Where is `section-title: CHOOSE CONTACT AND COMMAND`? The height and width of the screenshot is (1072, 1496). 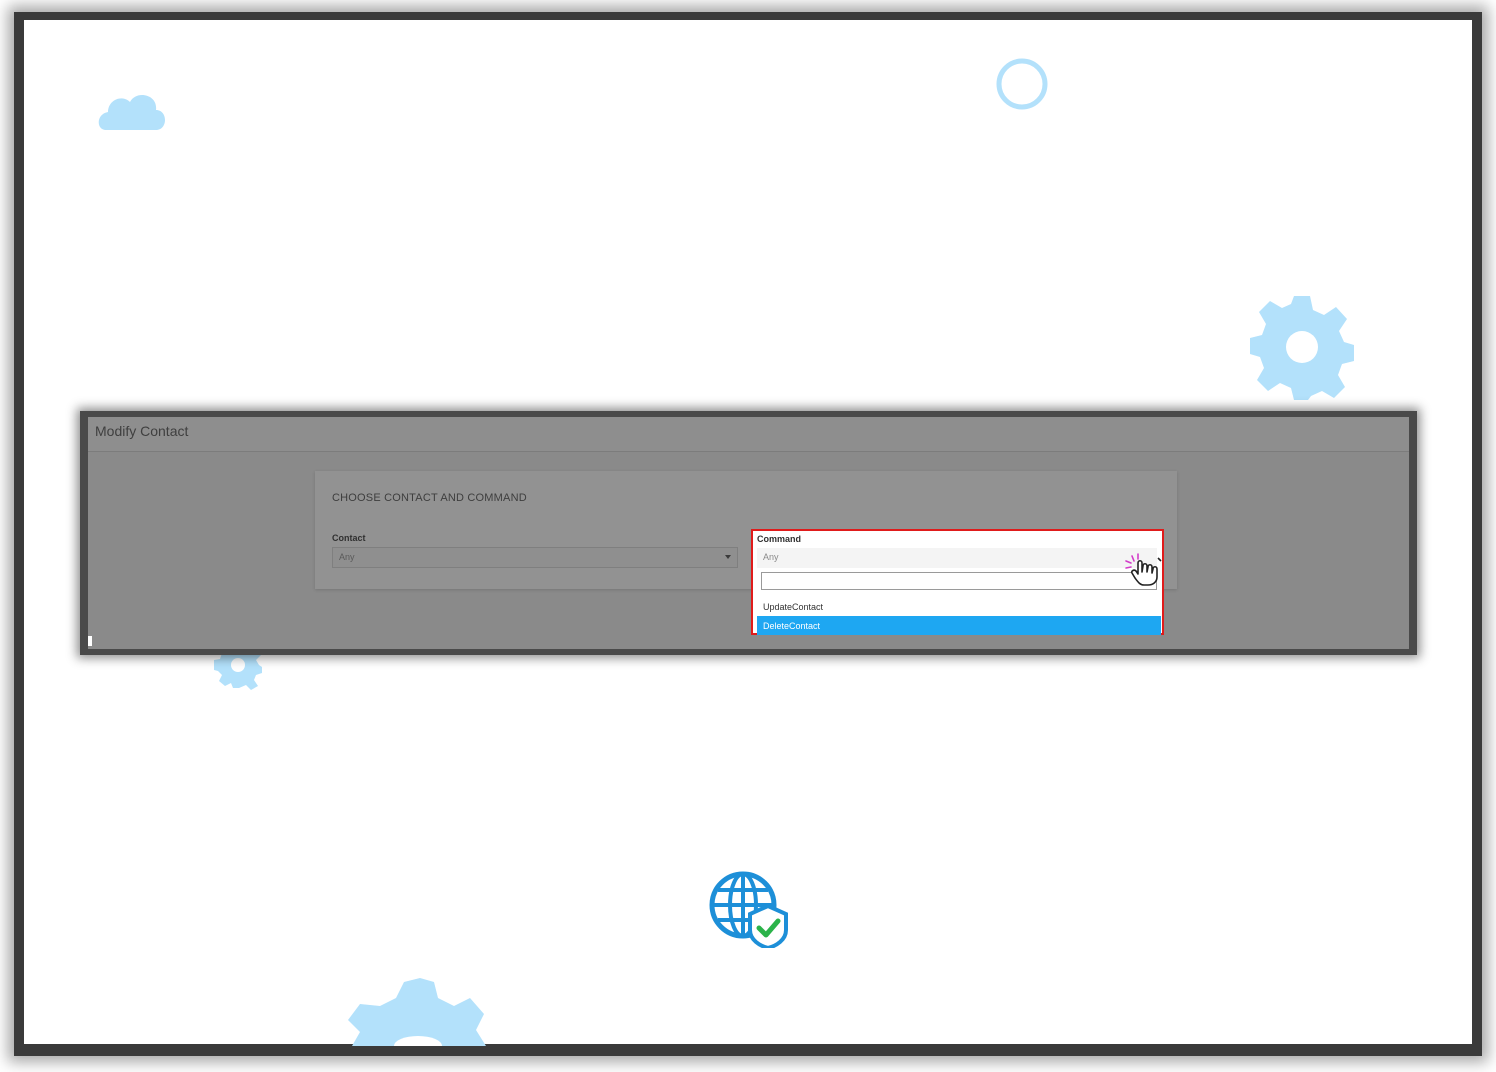 section-title: CHOOSE CONTACT AND COMMAND is located at coordinates (429, 498).